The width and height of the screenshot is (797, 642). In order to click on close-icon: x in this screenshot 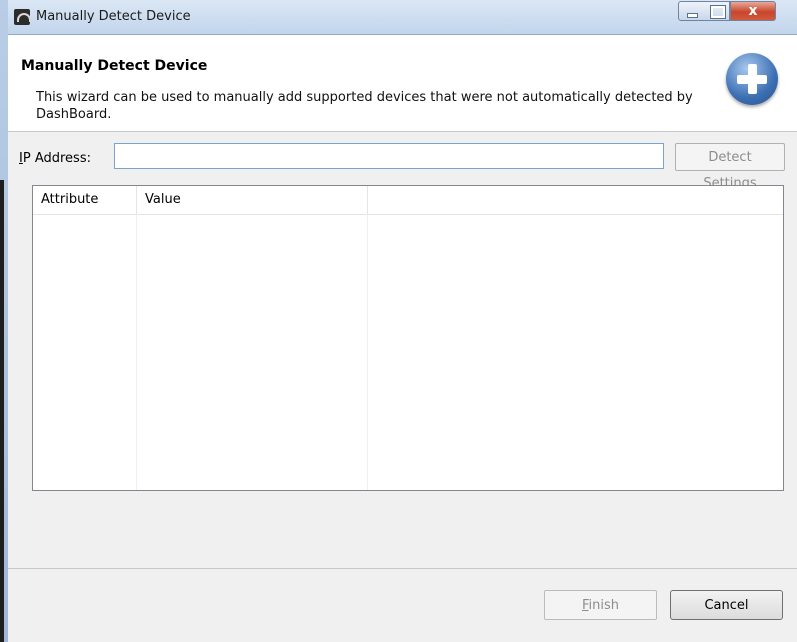, I will do `click(753, 11)`.